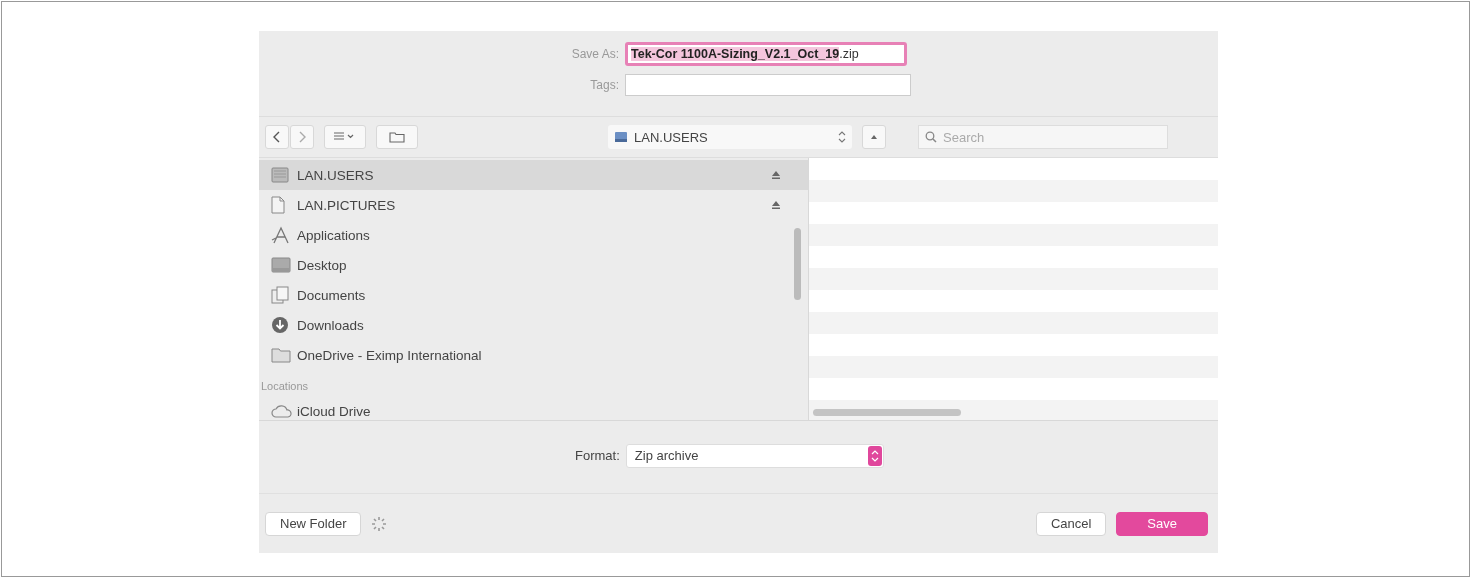 This screenshot has height=580, width=1473. I want to click on save-as-label: Save As:, so click(594, 54).